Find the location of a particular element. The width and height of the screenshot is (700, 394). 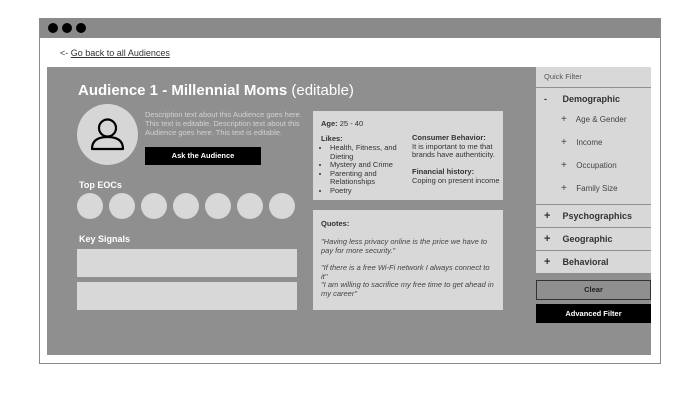

likes-item: Parenting and Relationships is located at coordinates (367, 178).